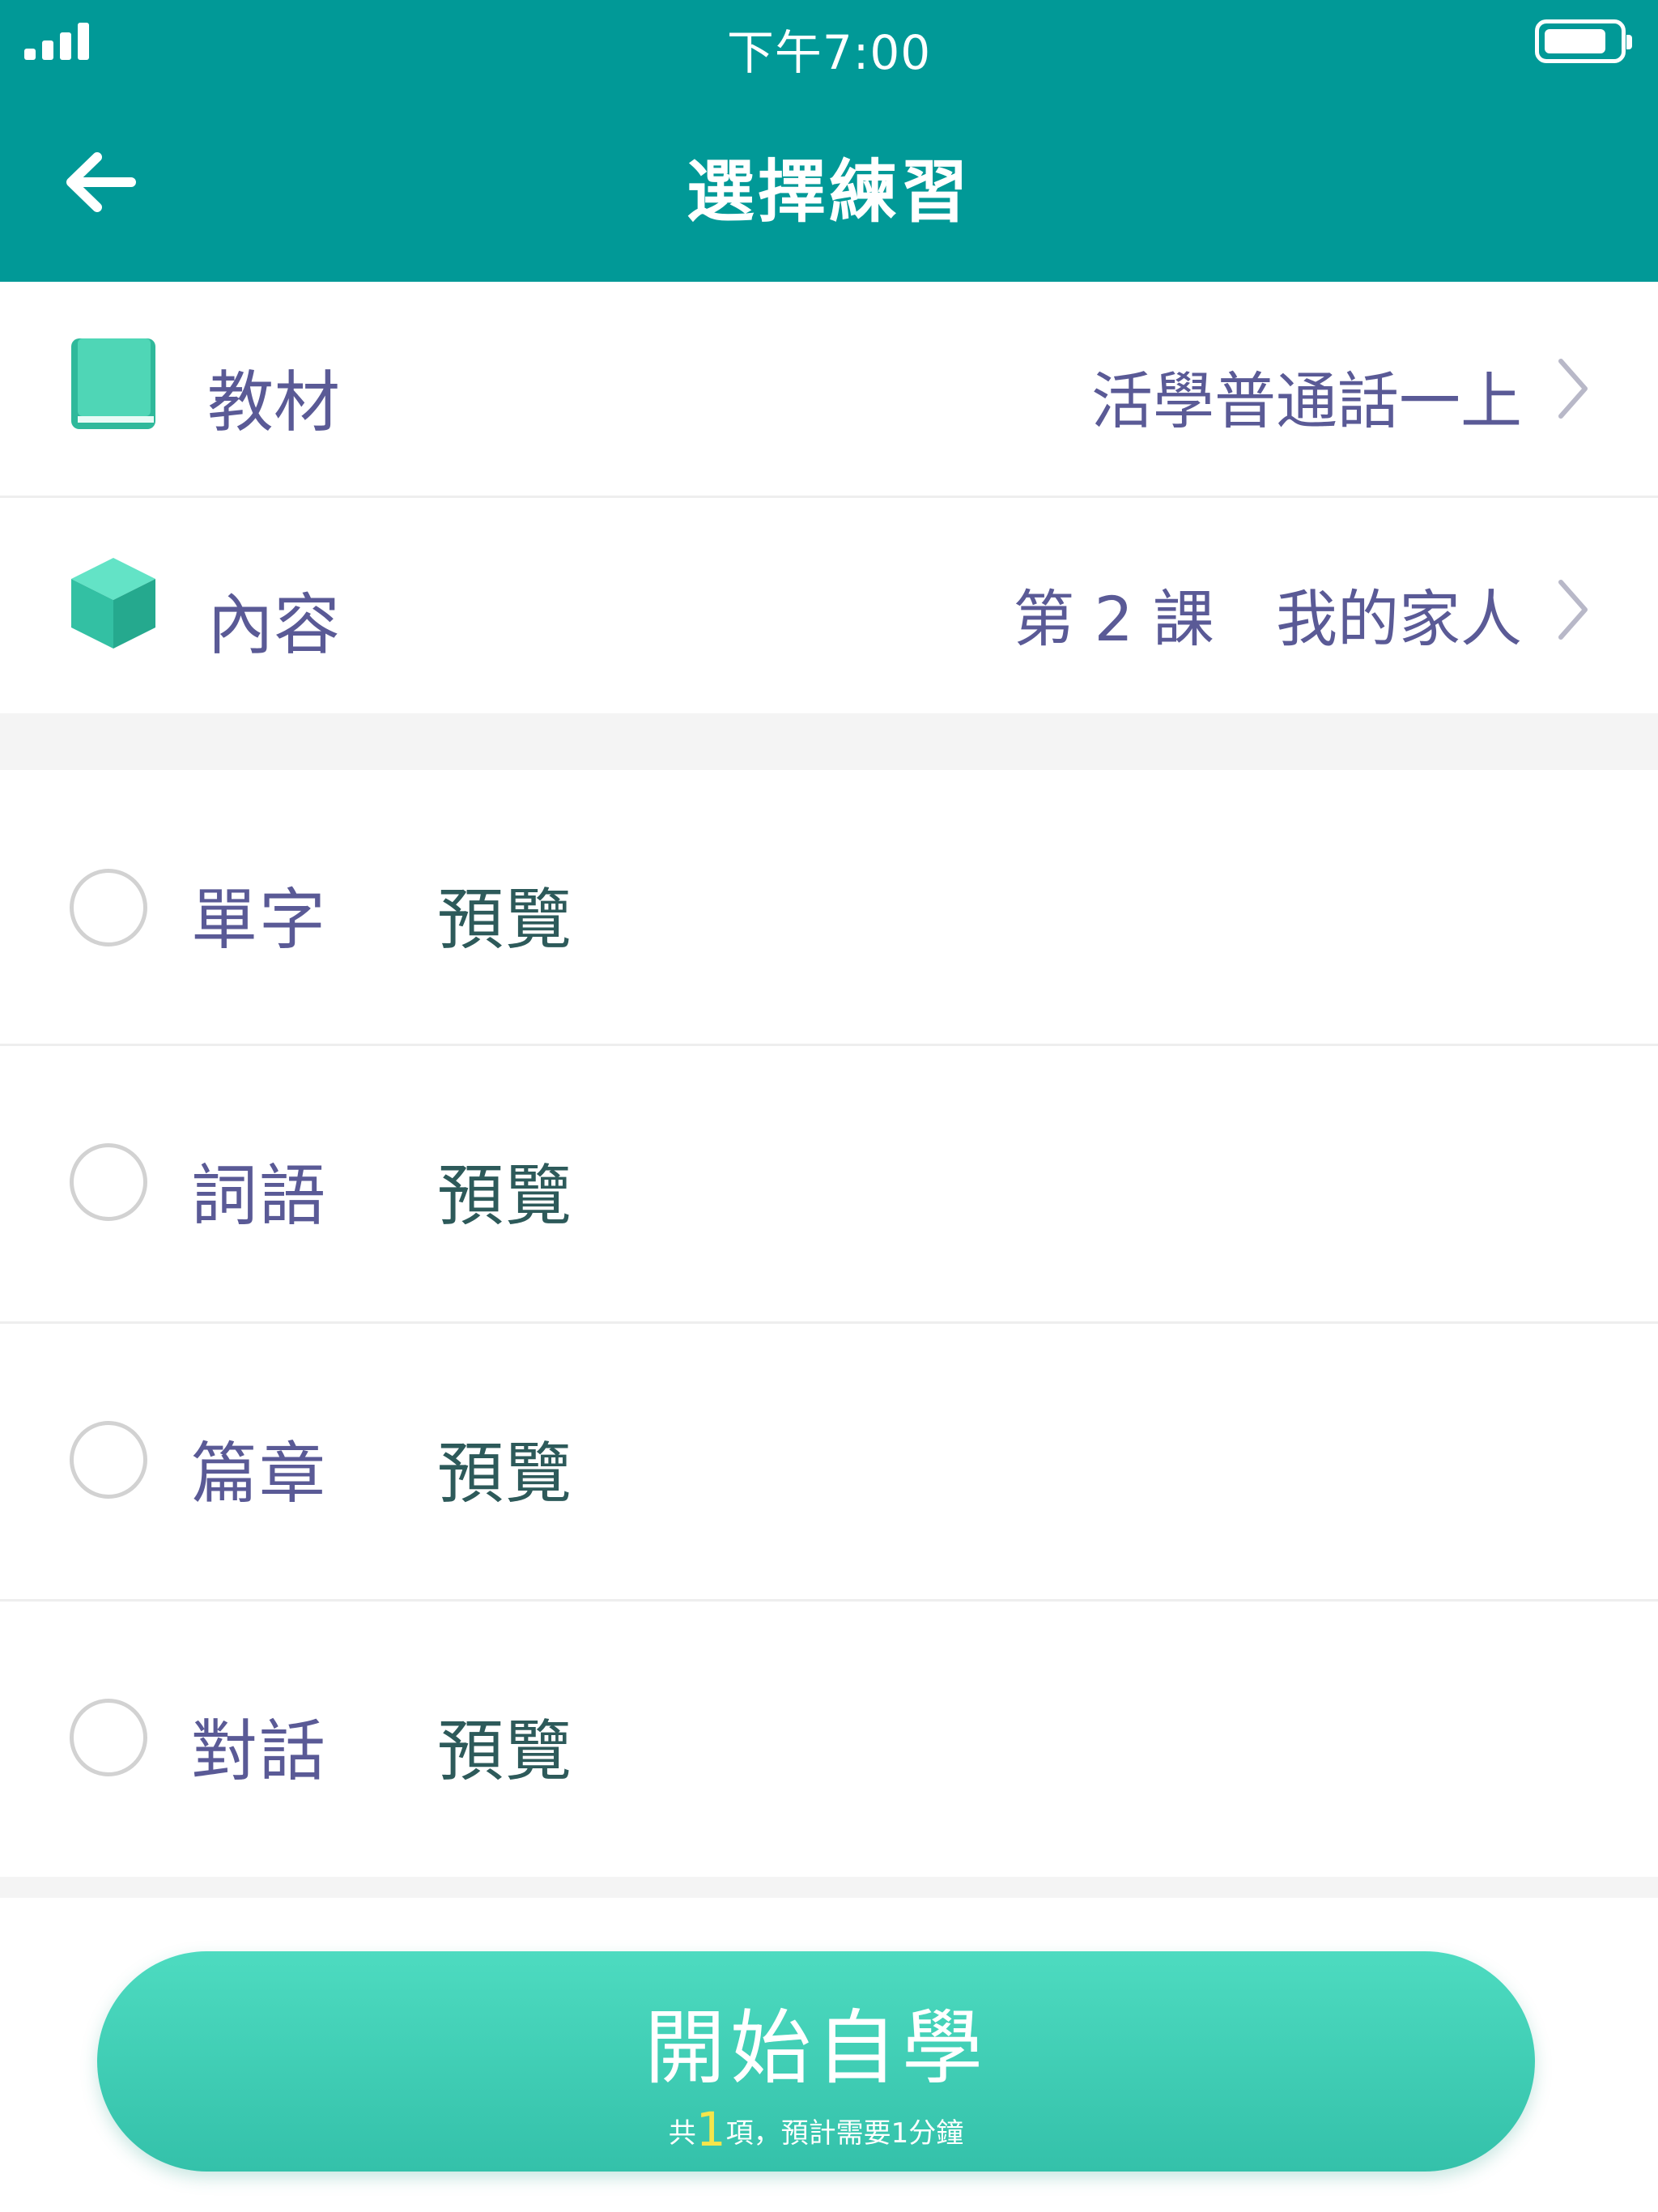  I want to click on exercise-row-characters: 單字 預覽, so click(829, 908).